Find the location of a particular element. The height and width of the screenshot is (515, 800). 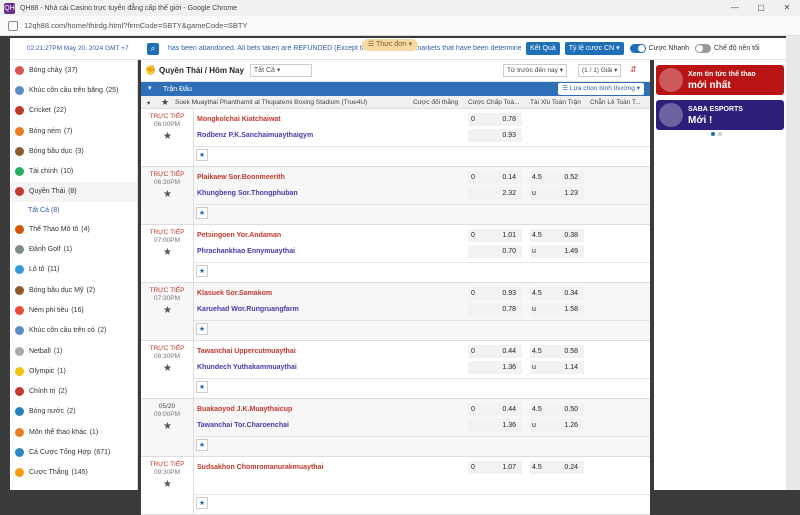

sidebar-item: Quyền Thái (8) is located at coordinates (73, 192).